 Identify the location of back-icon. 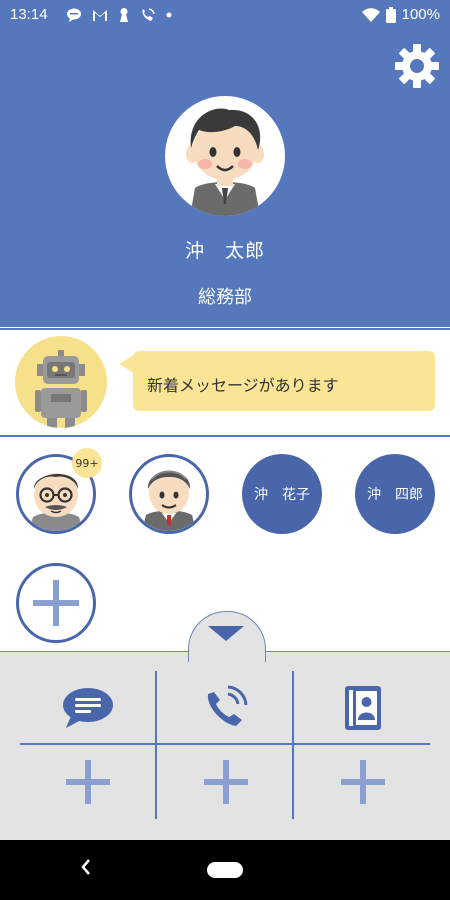
(86, 867).